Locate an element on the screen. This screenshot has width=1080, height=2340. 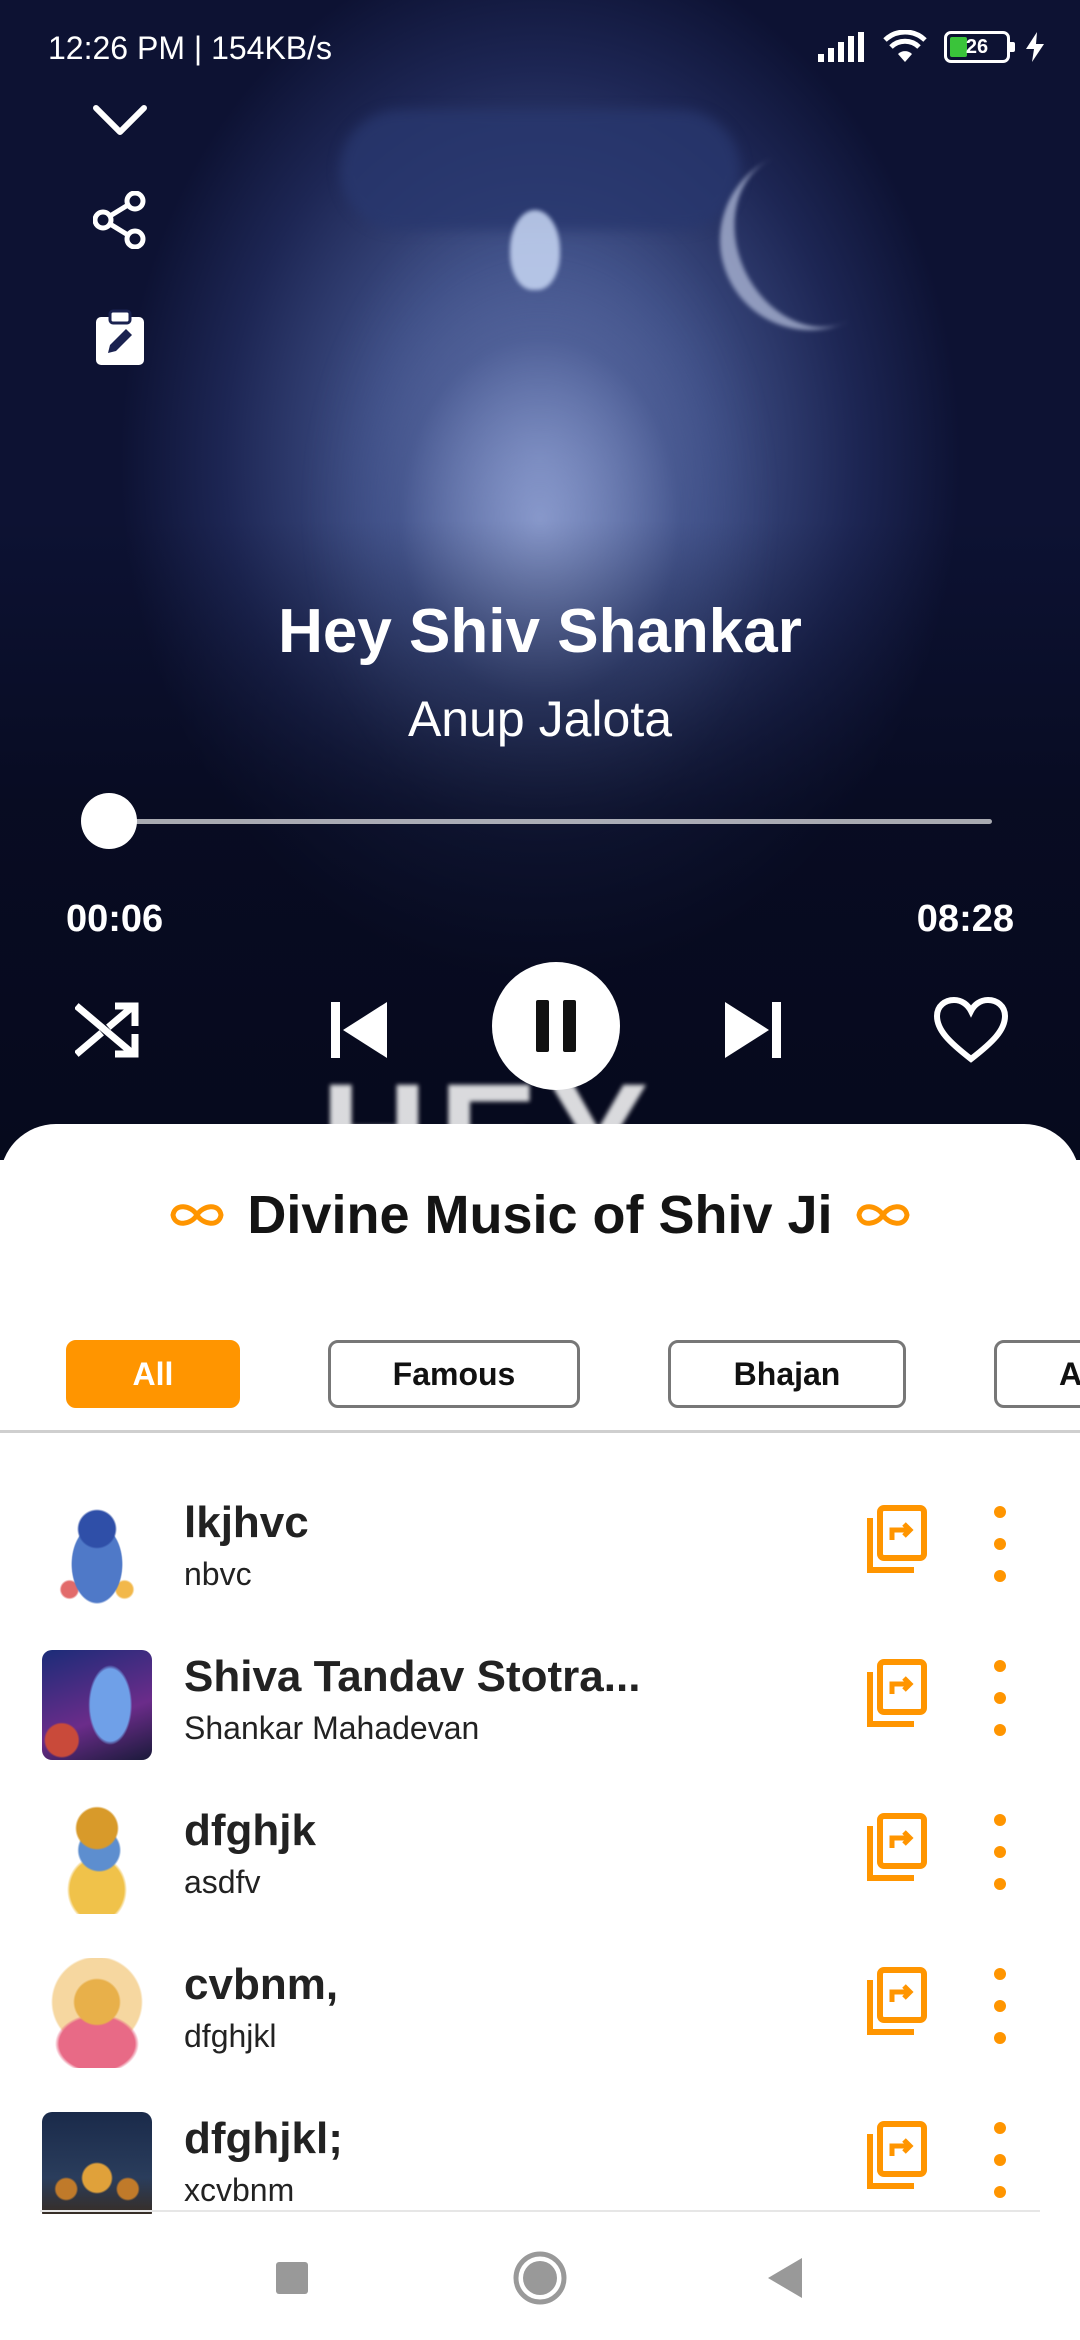
chip-famous: Famous is located at coordinates (454, 1374).